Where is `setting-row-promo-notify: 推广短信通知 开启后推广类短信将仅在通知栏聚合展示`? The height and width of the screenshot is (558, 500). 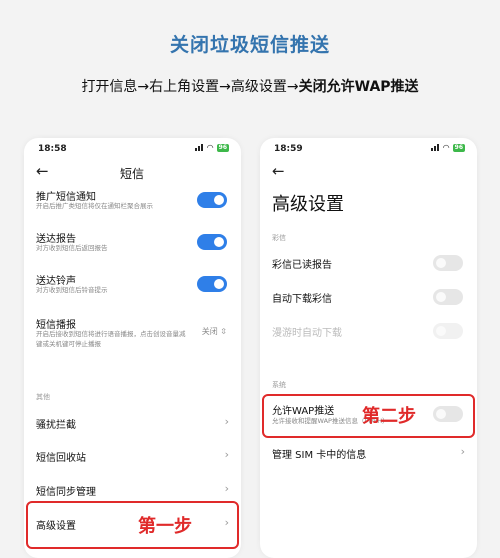 setting-row-promo-notify: 推广短信通知 开启后推广类短信将仅在通知栏聚合展示 is located at coordinates (132, 203).